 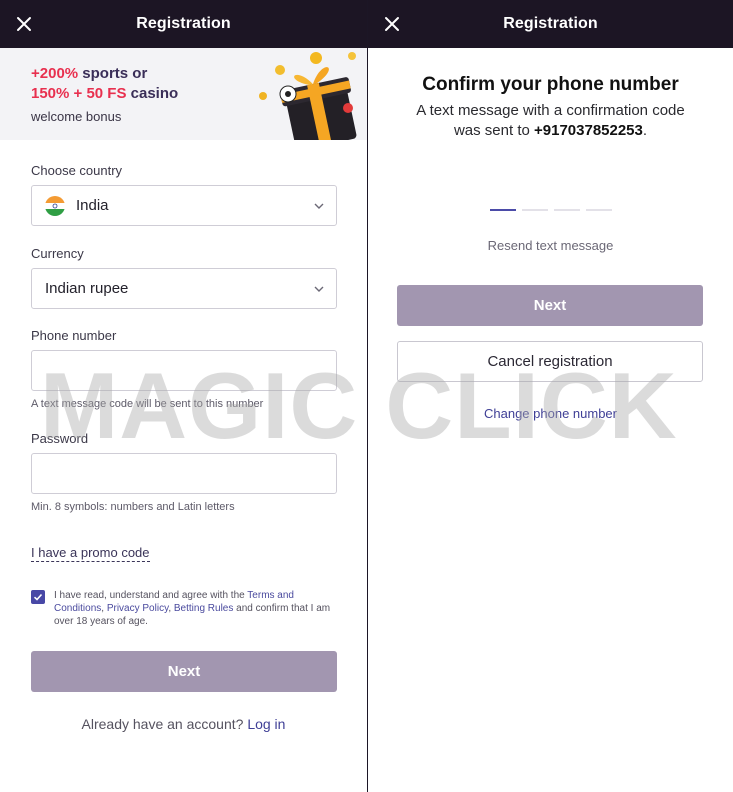 What do you see at coordinates (57, 253) in the screenshot?
I see `currency-label: Currency` at bounding box center [57, 253].